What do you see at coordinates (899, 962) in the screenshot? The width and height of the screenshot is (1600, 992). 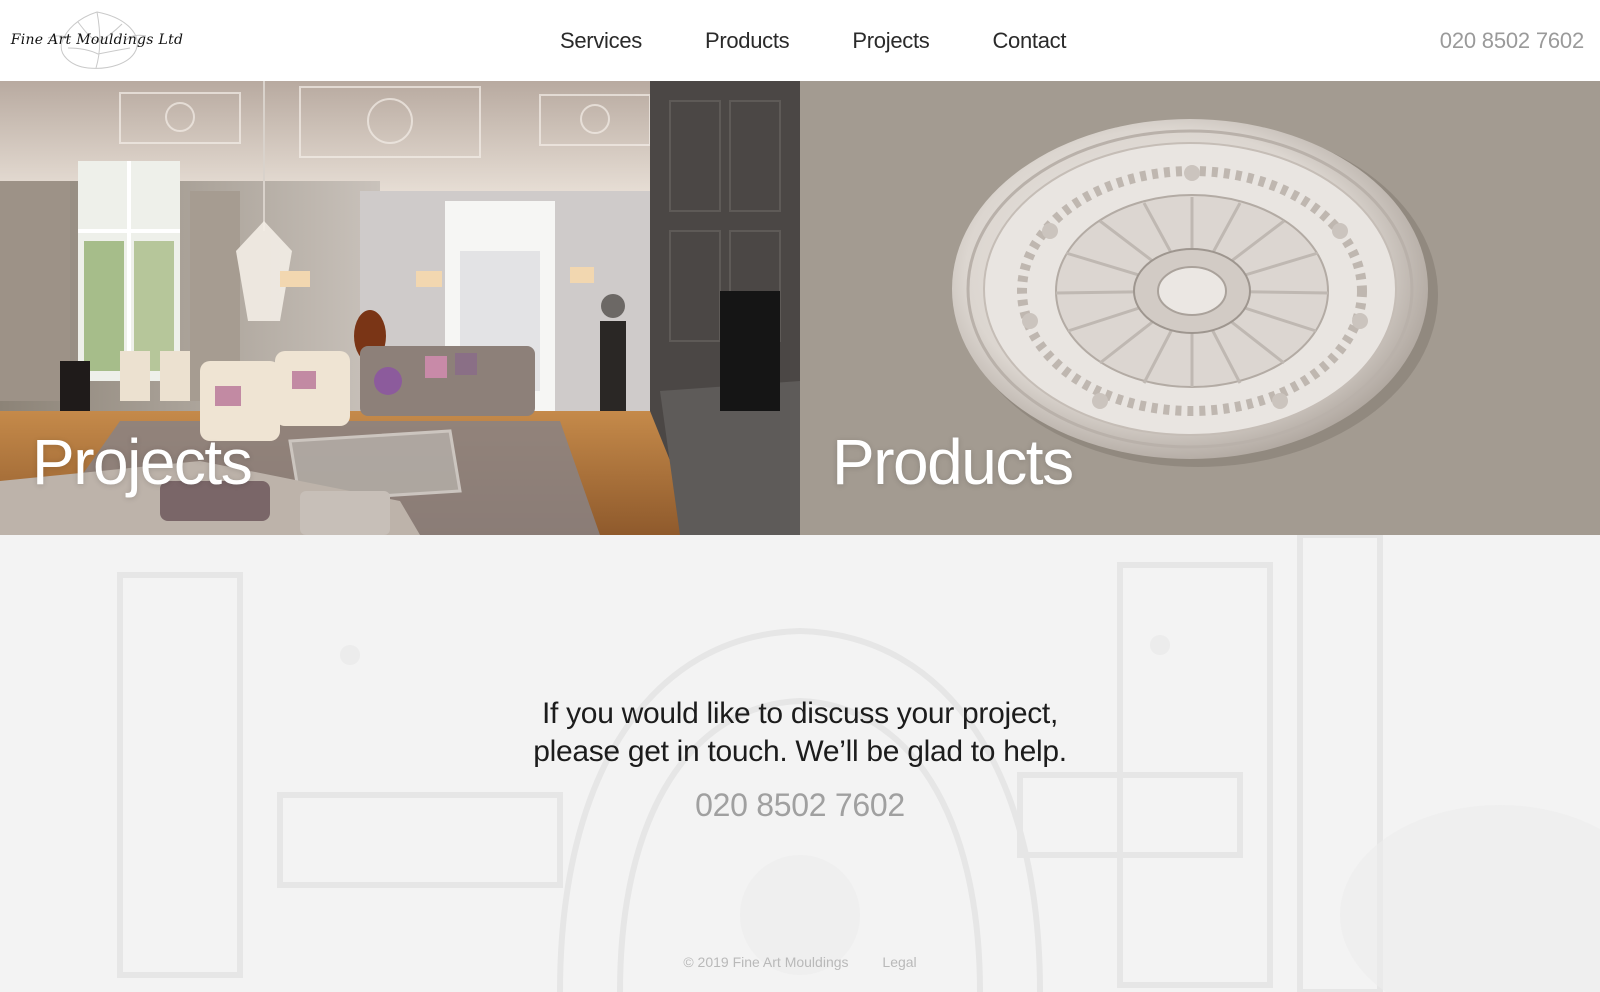 I see `legal-link: Legal` at bounding box center [899, 962].